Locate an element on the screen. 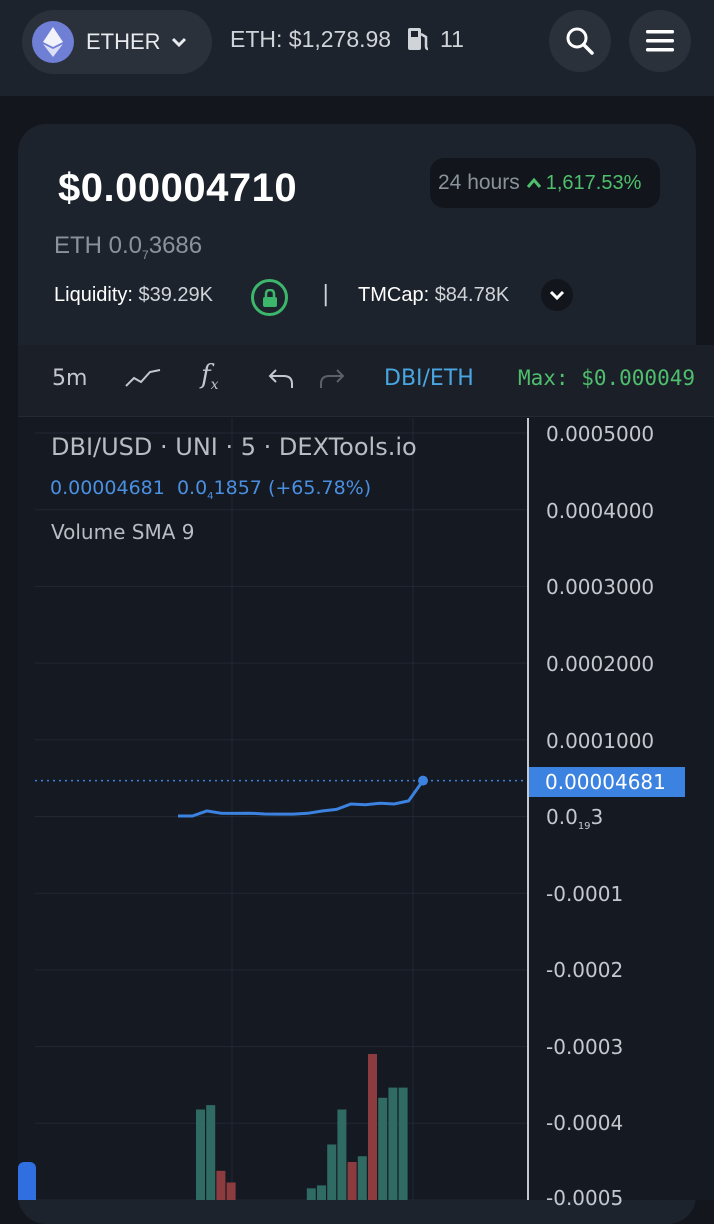  last-price-point is located at coordinates (423, 780).